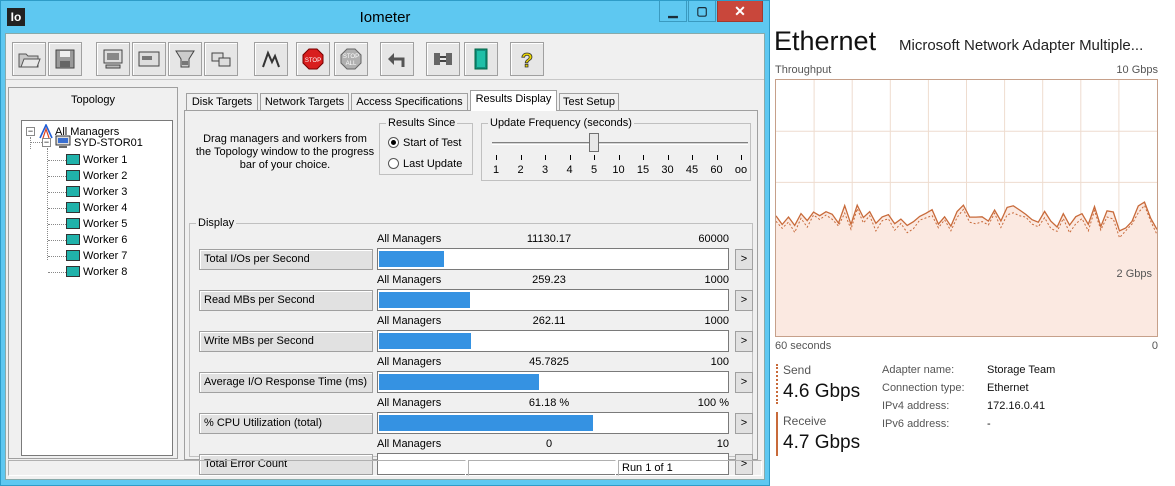 The image size is (1175, 486). Describe the element at coordinates (105, 176) in the screenshot. I see `tree-worker: Worker 2` at that location.